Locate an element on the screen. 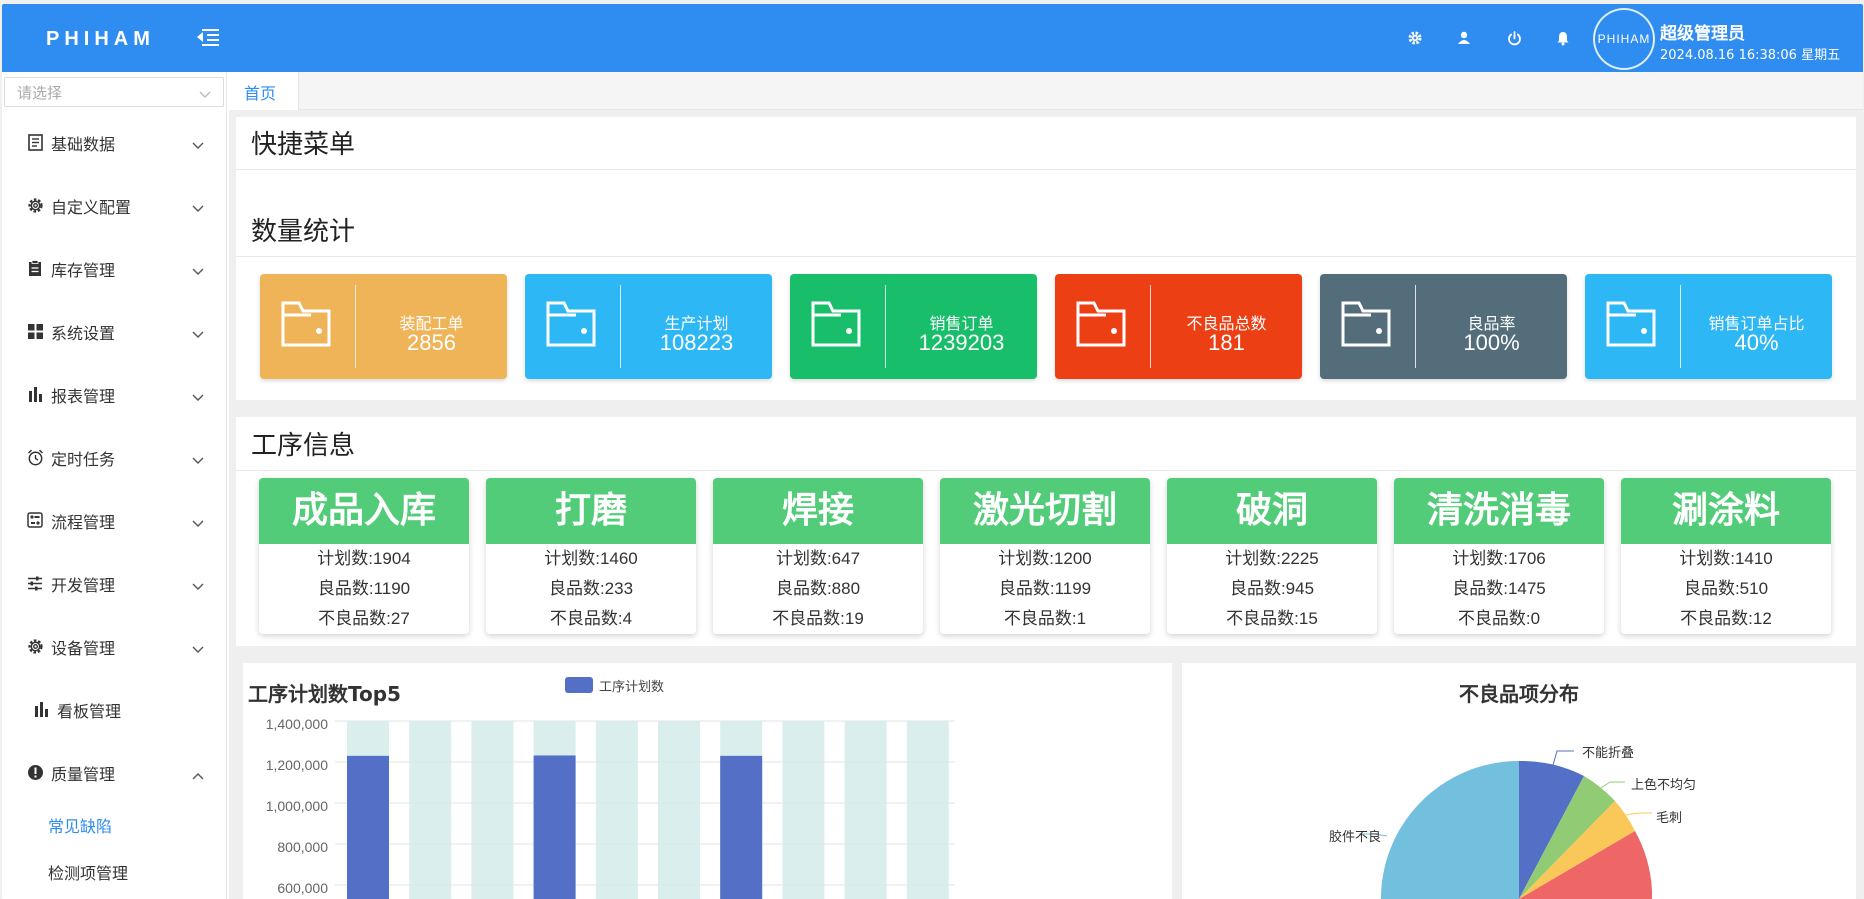 This screenshot has height=899, width=1864. grid-icon is located at coordinates (35, 331).